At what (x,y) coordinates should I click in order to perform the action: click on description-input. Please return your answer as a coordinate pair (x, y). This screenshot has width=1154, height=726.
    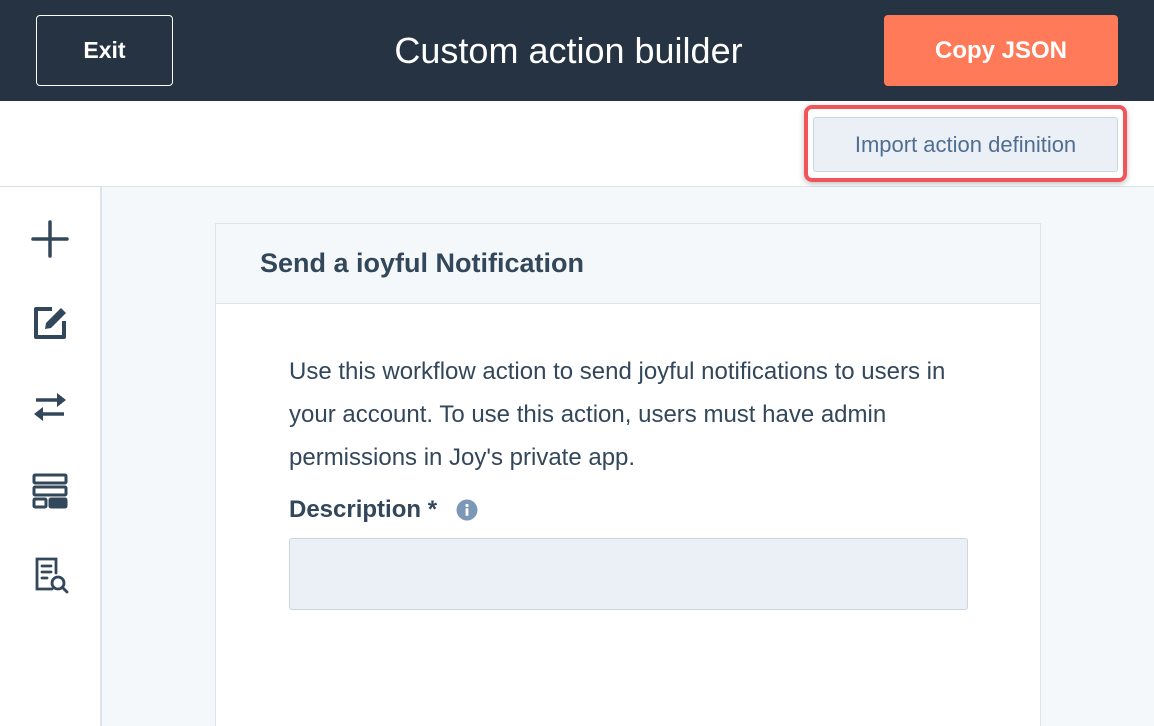
    Looking at the image, I should click on (628, 574).